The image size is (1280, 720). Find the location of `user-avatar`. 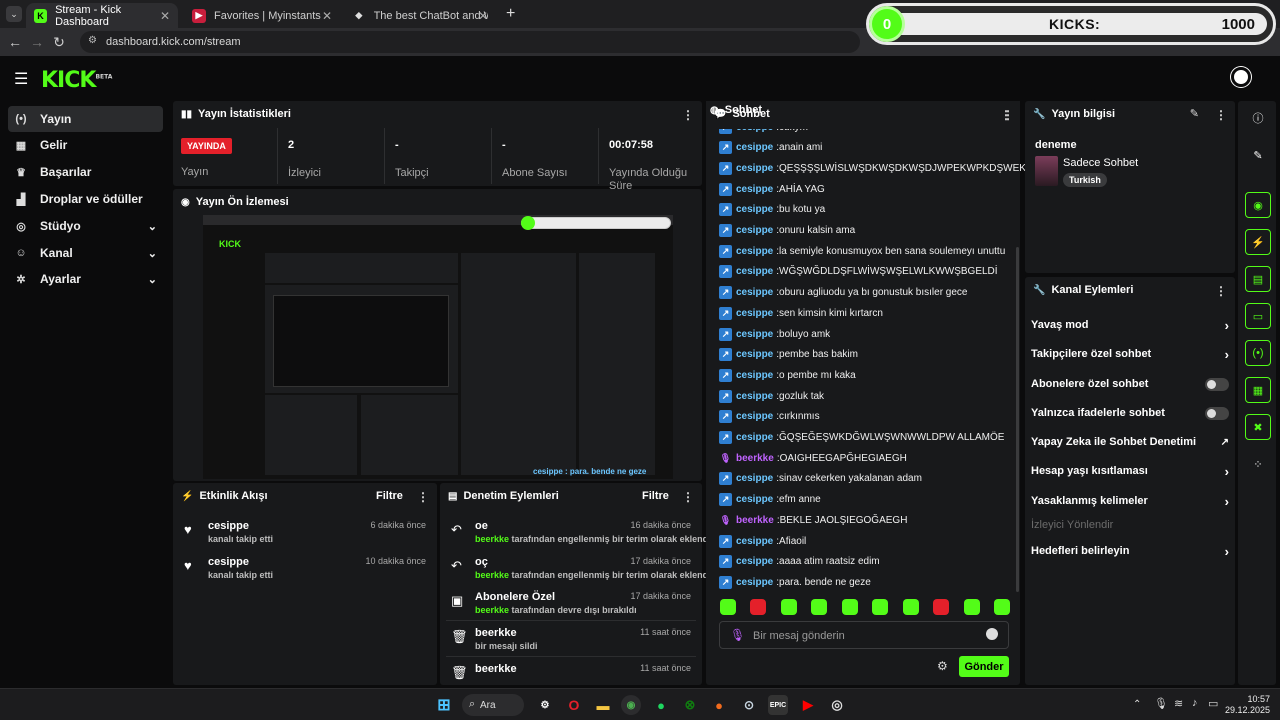

user-avatar is located at coordinates (1241, 77).